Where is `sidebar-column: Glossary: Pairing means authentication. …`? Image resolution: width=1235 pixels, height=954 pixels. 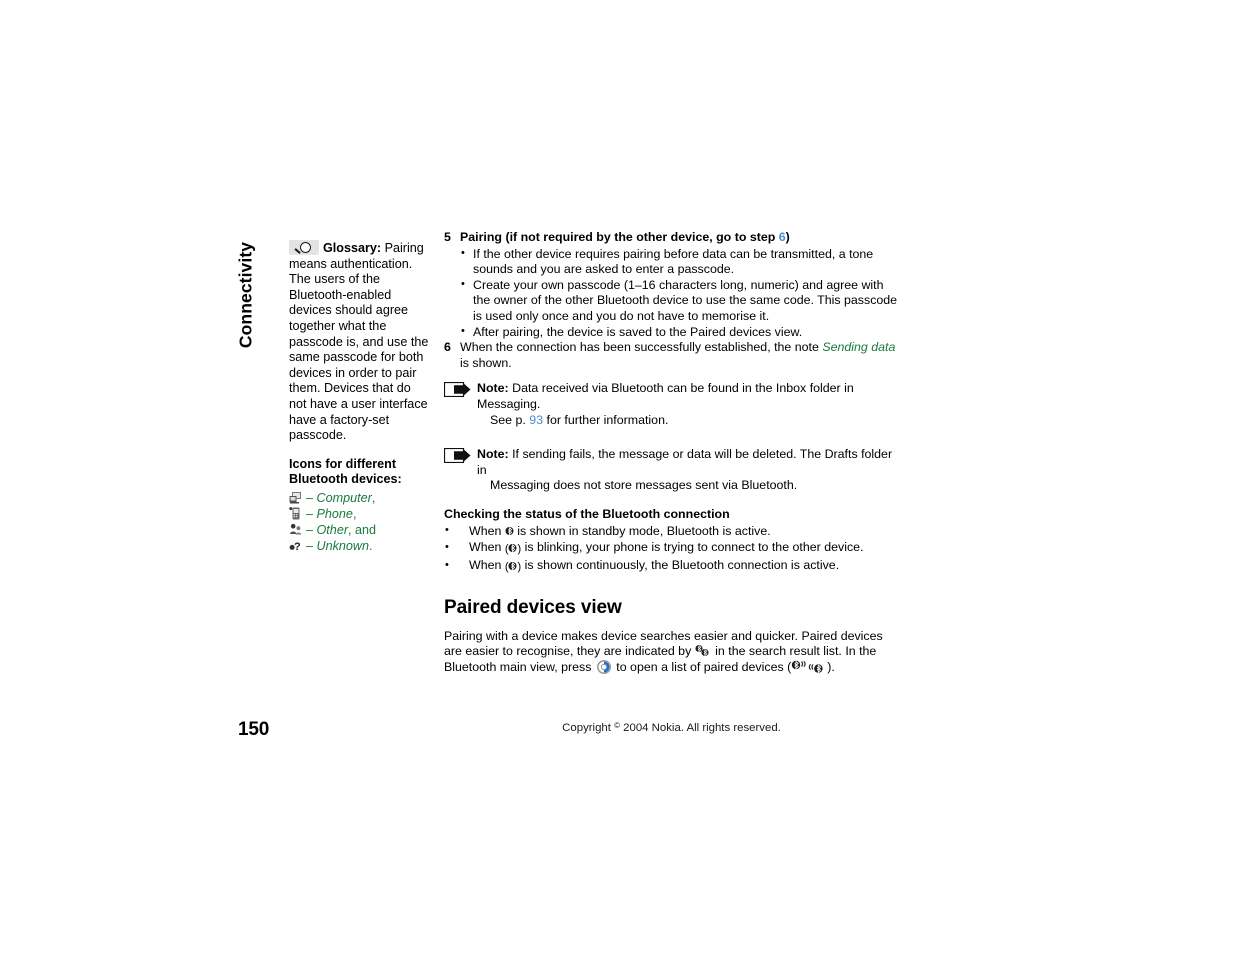 sidebar-column: Glossary: Pairing means authentication. … is located at coordinates (359, 397).